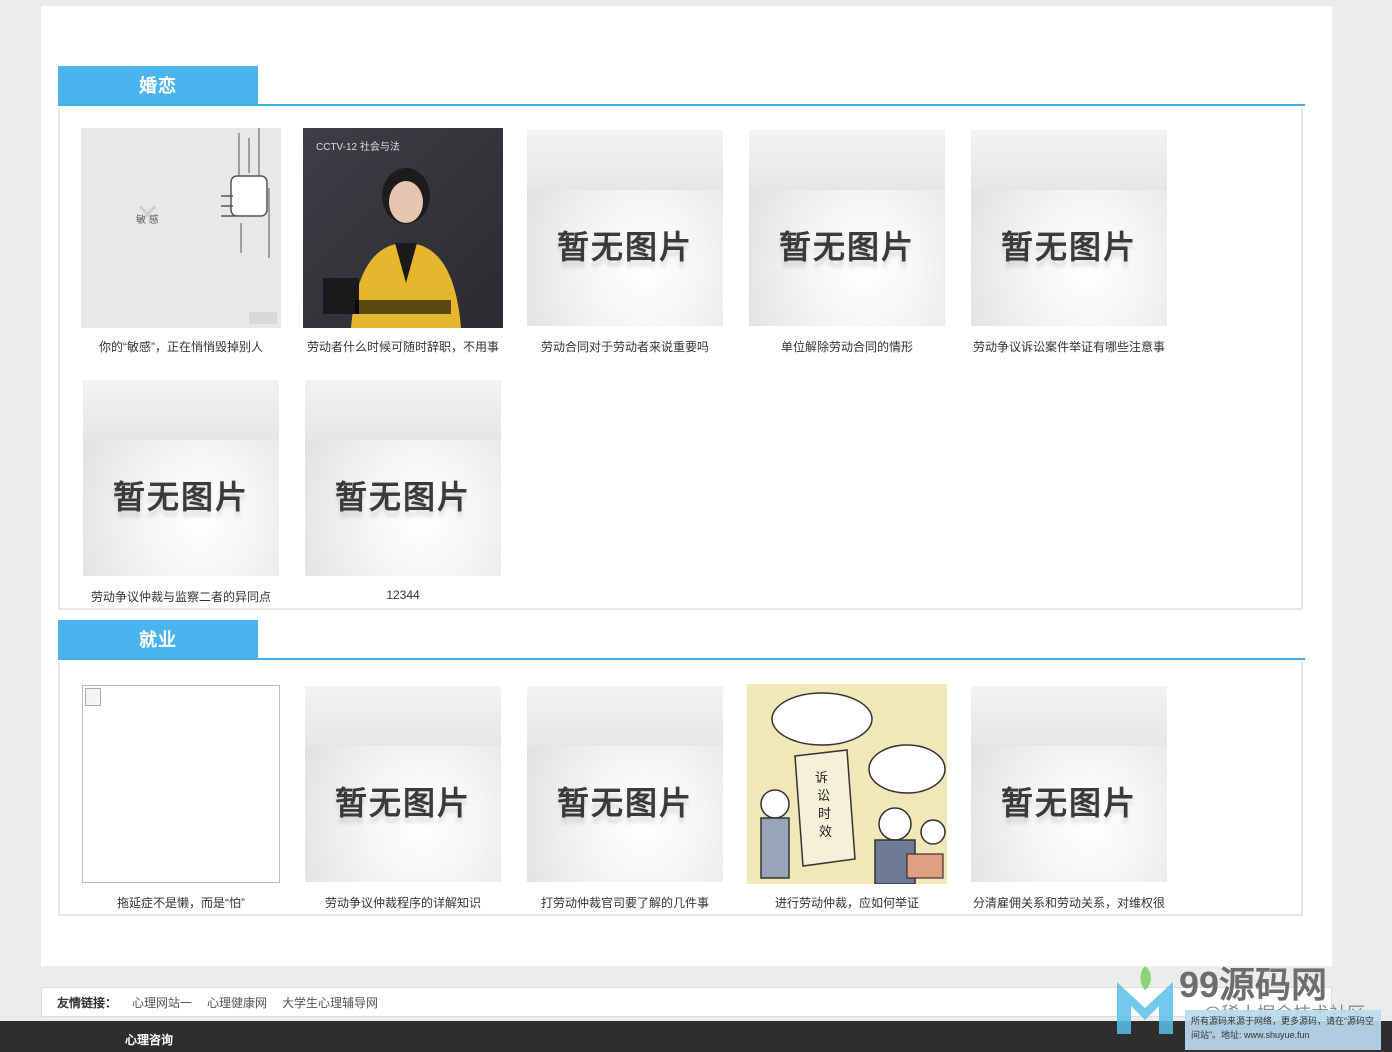 The image size is (1392, 1052). I want to click on sensitive-illustration: ✕ 敏 感, so click(181, 228).